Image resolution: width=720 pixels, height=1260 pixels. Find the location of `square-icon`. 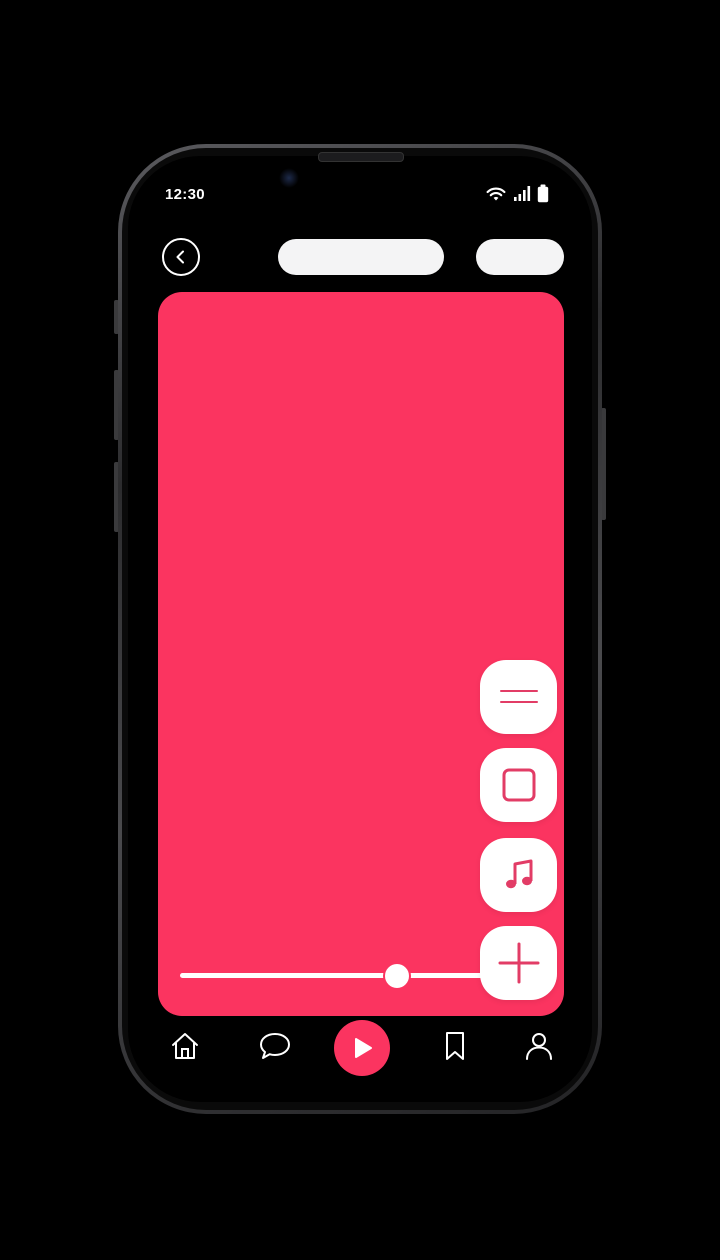

square-icon is located at coordinates (518, 785).